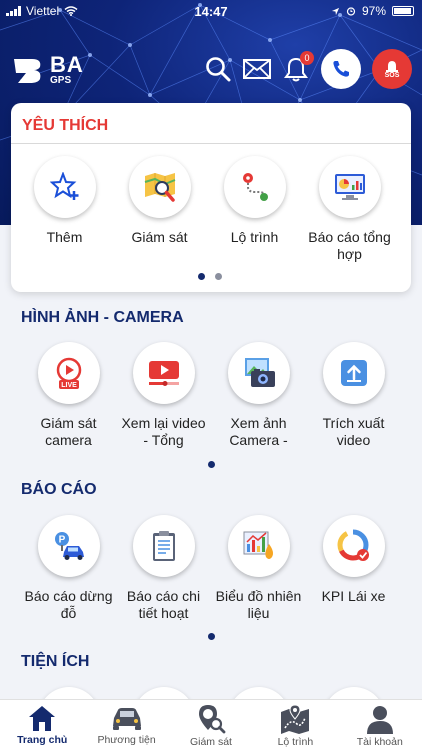 The width and height of the screenshot is (422, 750). I want to click on alarm-icon, so click(351, 11).